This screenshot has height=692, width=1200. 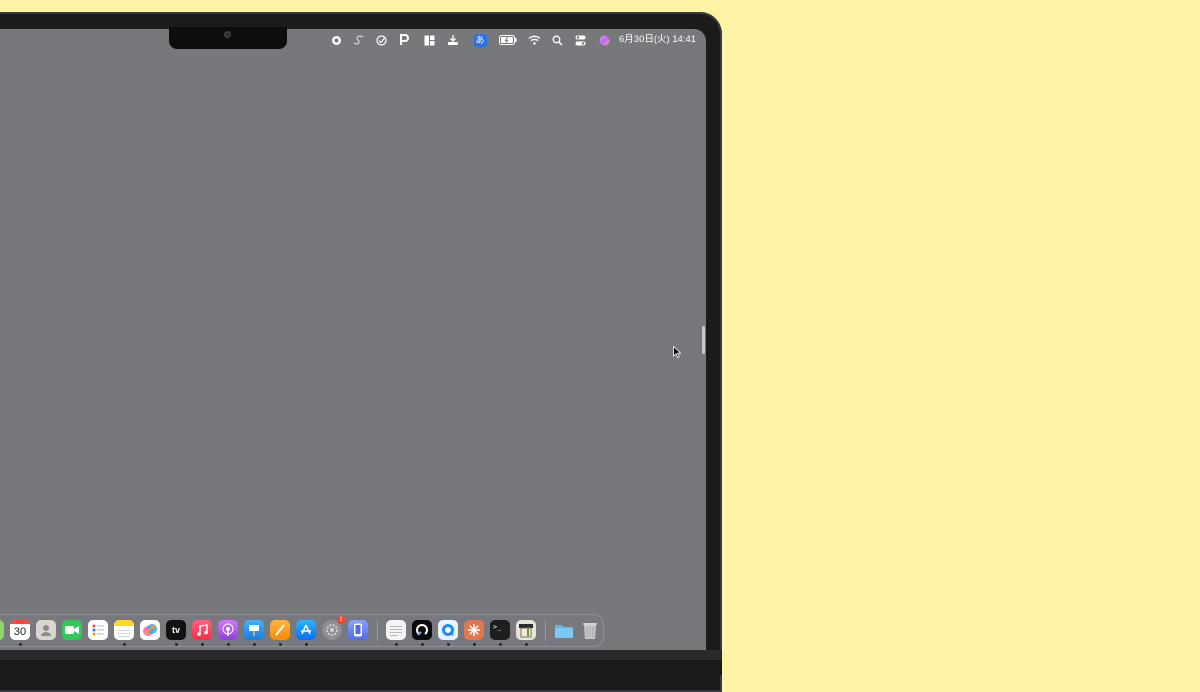 What do you see at coordinates (564, 630) in the screenshot?
I see `downloads-folder-icon` at bounding box center [564, 630].